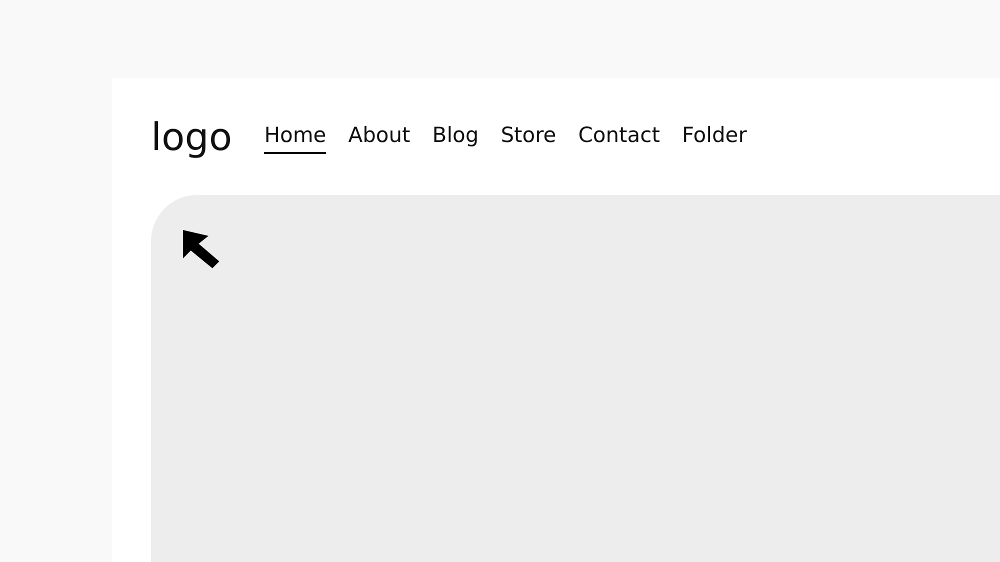  I want to click on nav-link: Store, so click(528, 138).